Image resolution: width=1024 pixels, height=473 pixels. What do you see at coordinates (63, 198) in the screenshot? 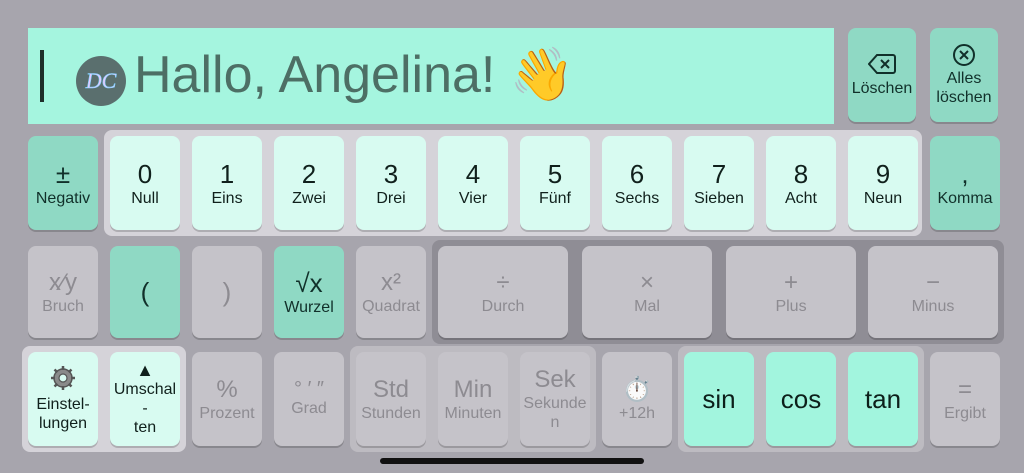
I see `negativ-label: Negativ` at bounding box center [63, 198].